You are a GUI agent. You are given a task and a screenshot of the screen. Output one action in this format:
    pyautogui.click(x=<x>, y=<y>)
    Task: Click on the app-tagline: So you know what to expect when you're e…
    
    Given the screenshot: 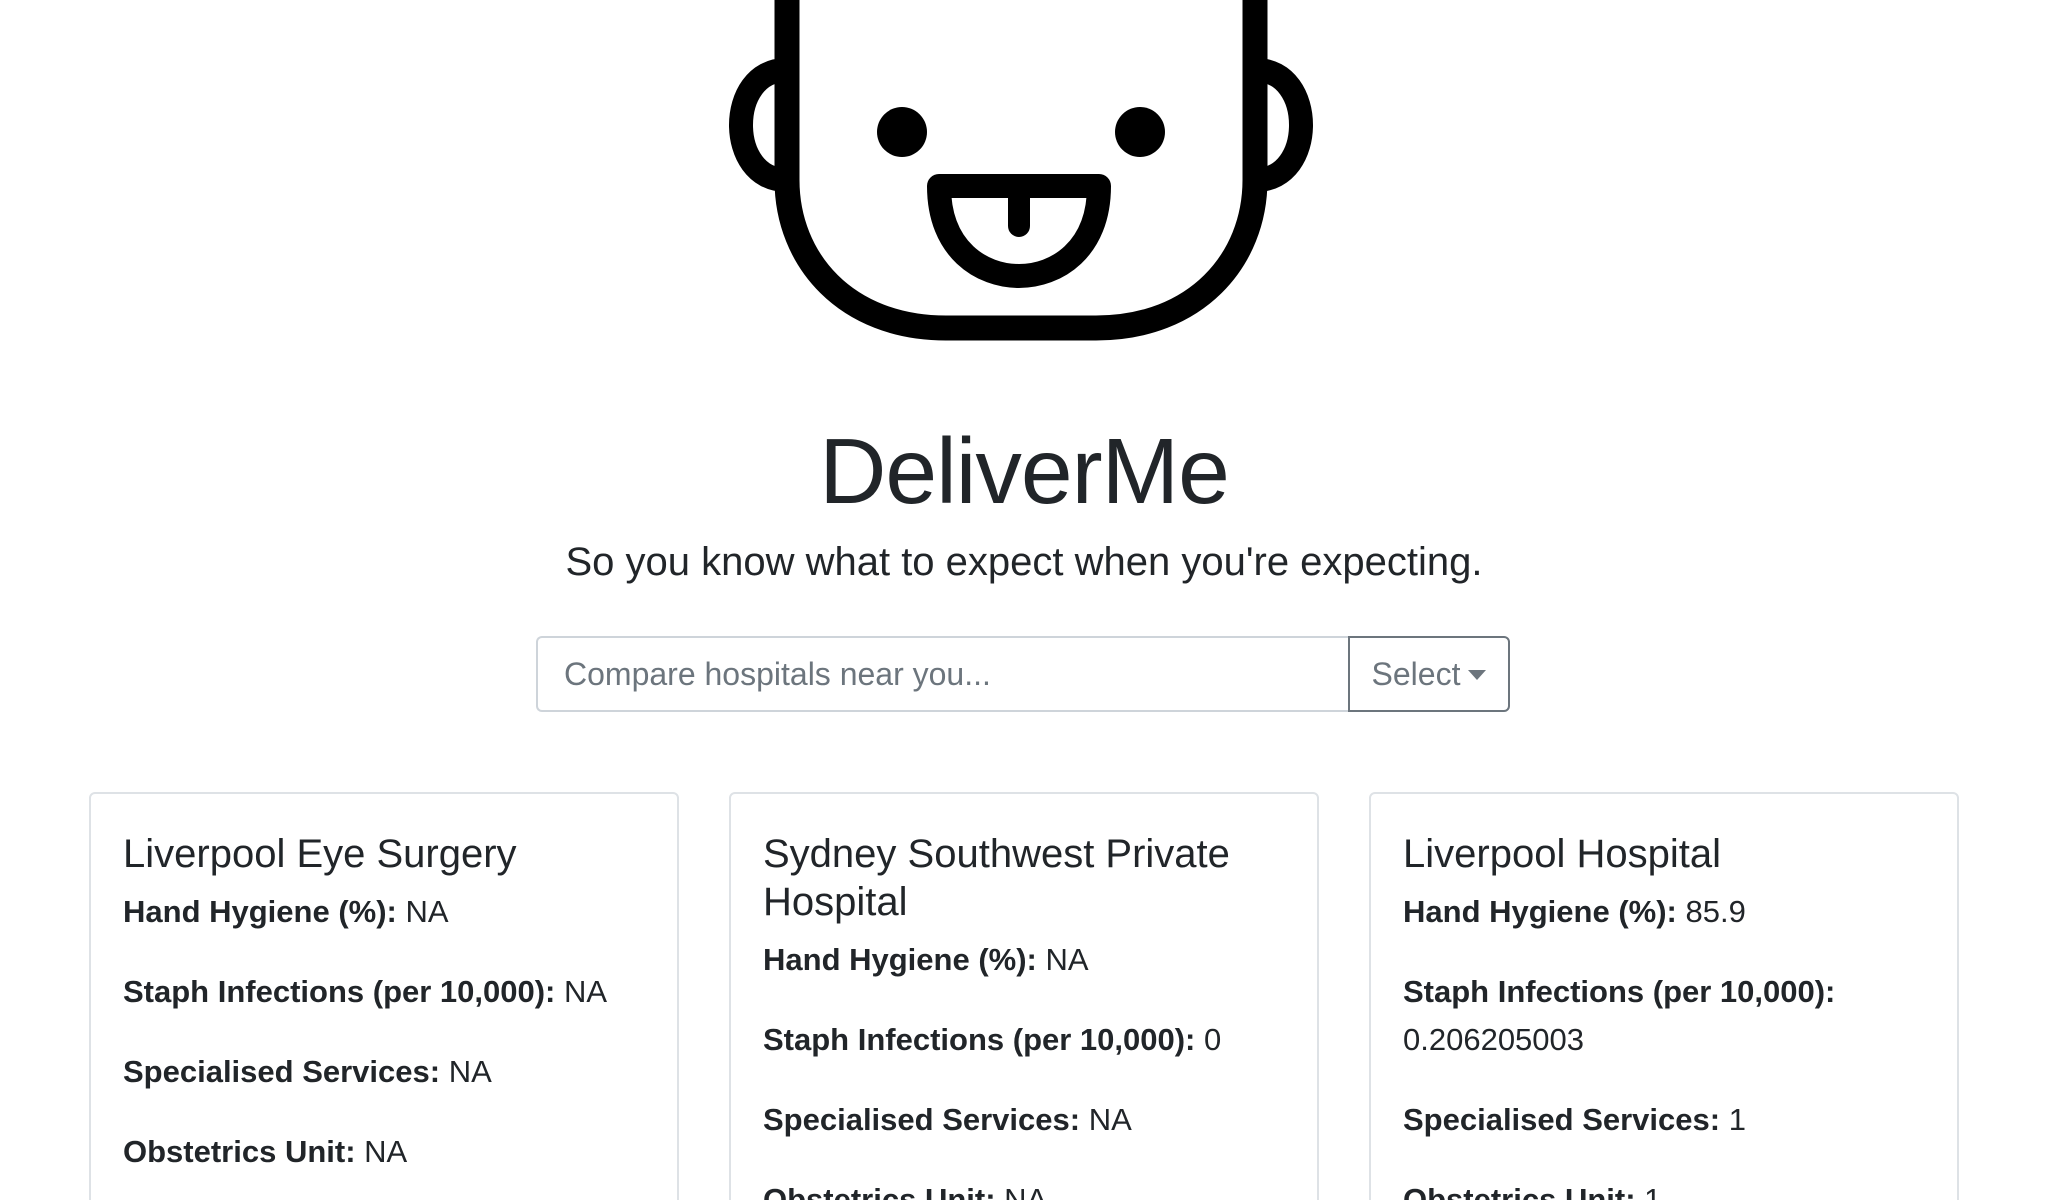 What is the action you would take?
    pyautogui.click(x=1024, y=562)
    